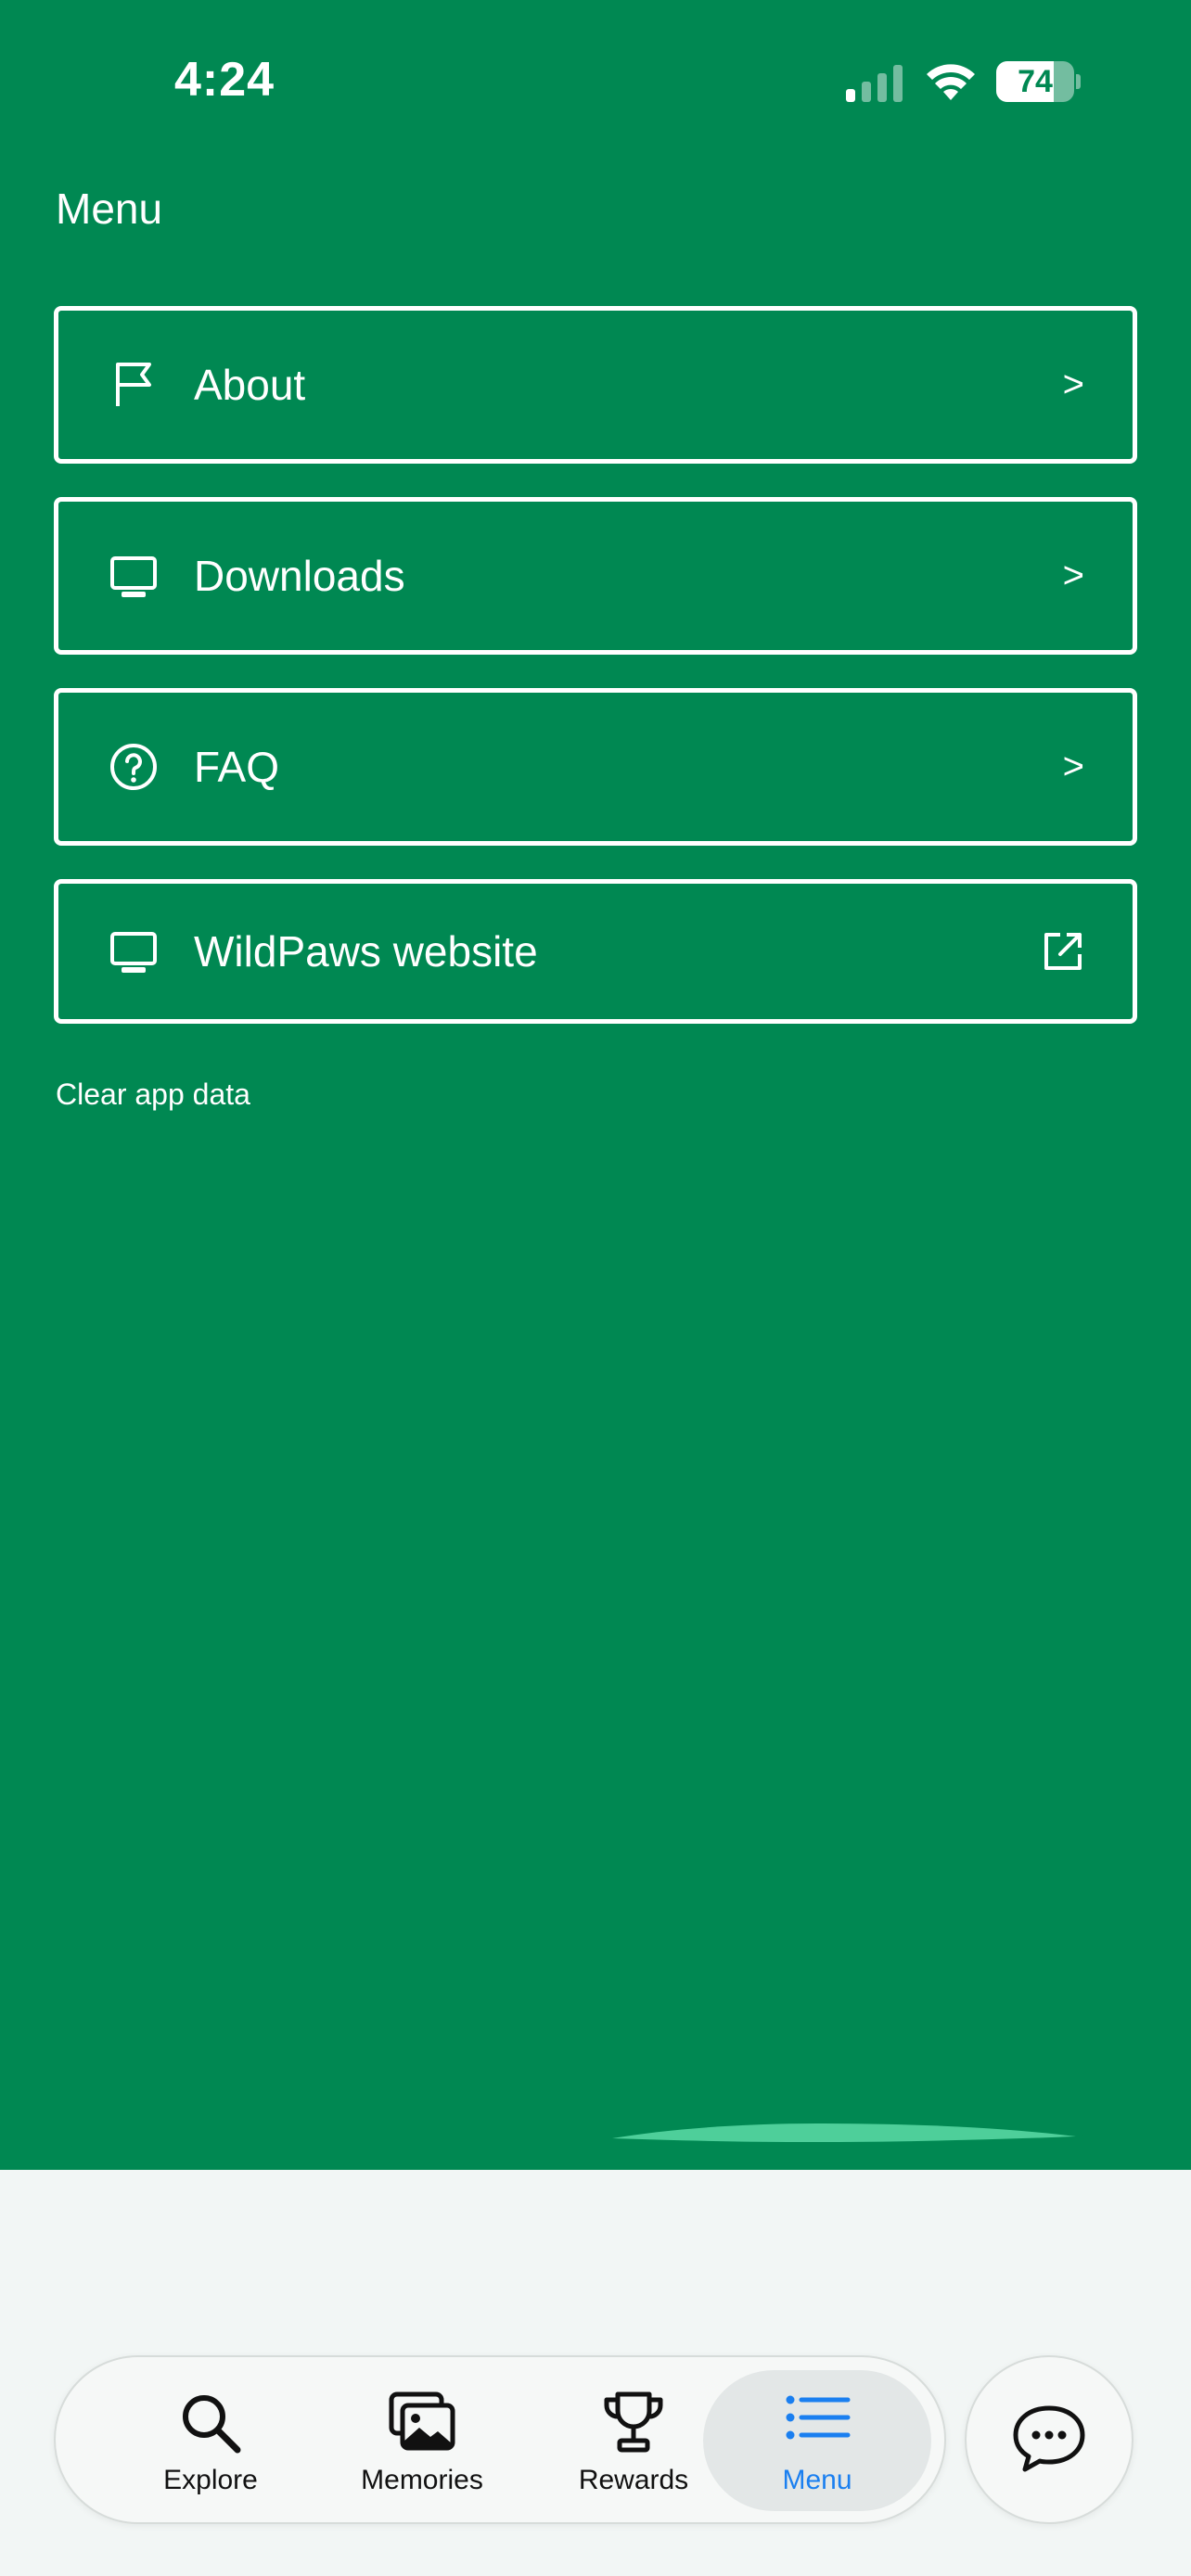  I want to click on tab-menu: Menu, so click(817, 2439).